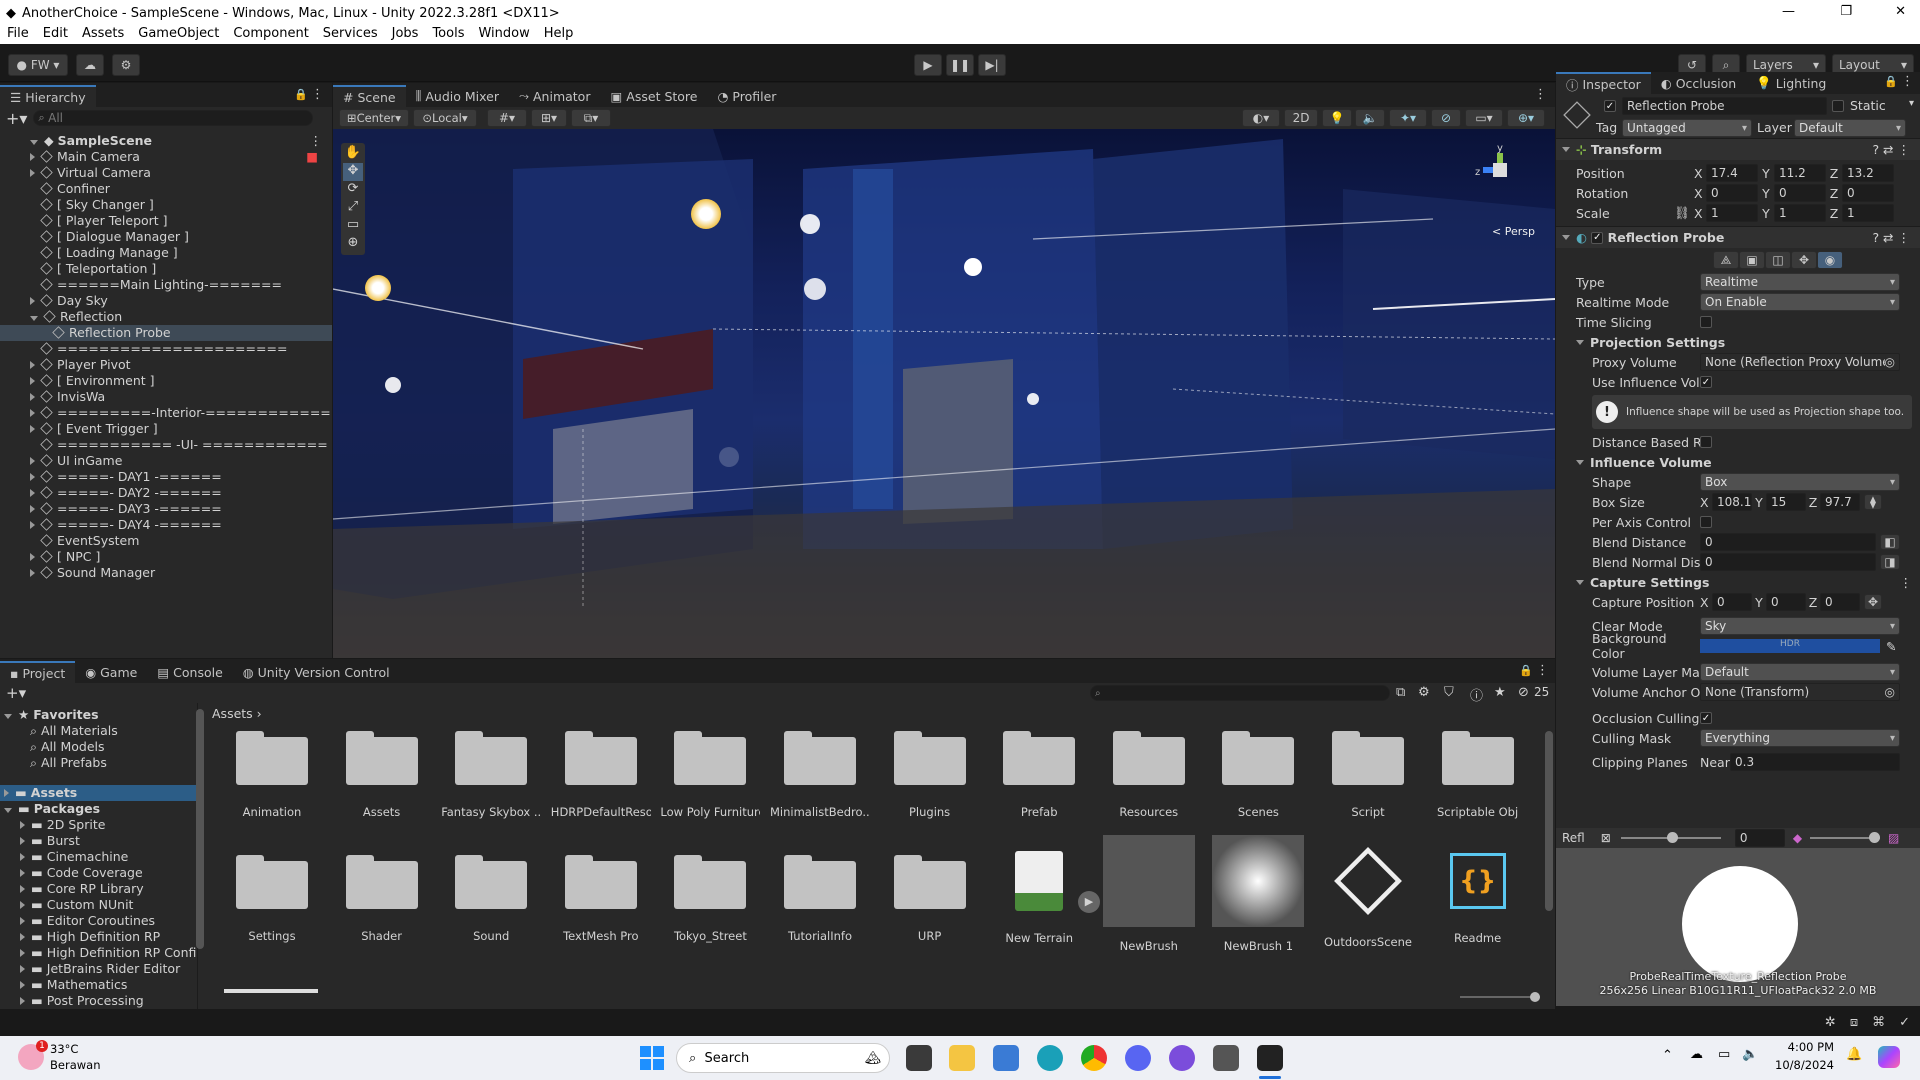 The width and height of the screenshot is (1920, 1080). I want to click on realtime-mode-dropdown: On Enable, so click(1800, 302).